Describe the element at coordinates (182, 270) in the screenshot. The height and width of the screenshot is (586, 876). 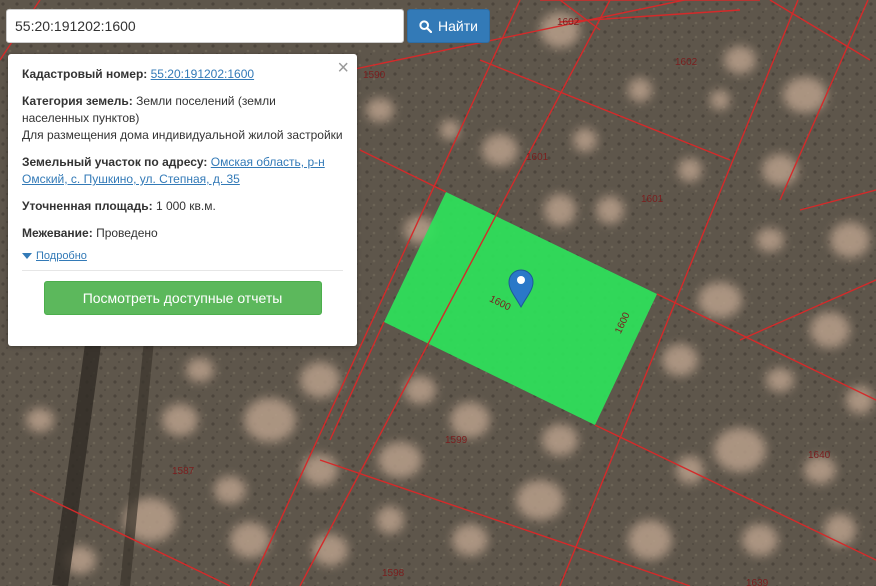
I see `divider` at that location.